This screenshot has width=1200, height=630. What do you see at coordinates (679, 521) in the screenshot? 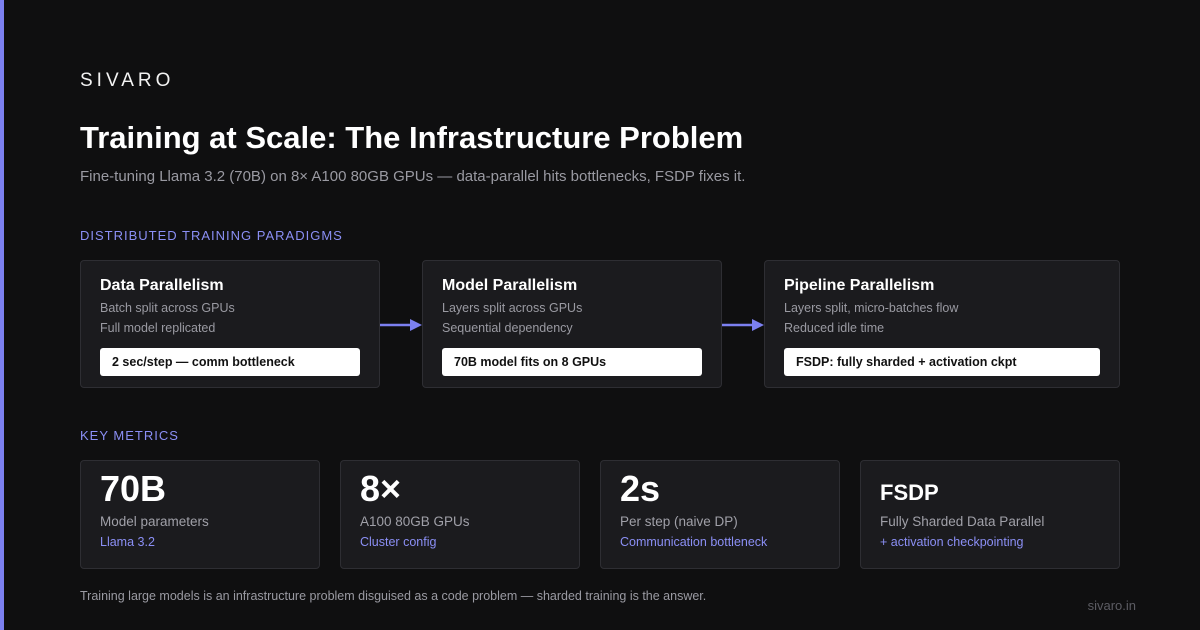
I see `metric-label: Per step (naive DP)` at bounding box center [679, 521].